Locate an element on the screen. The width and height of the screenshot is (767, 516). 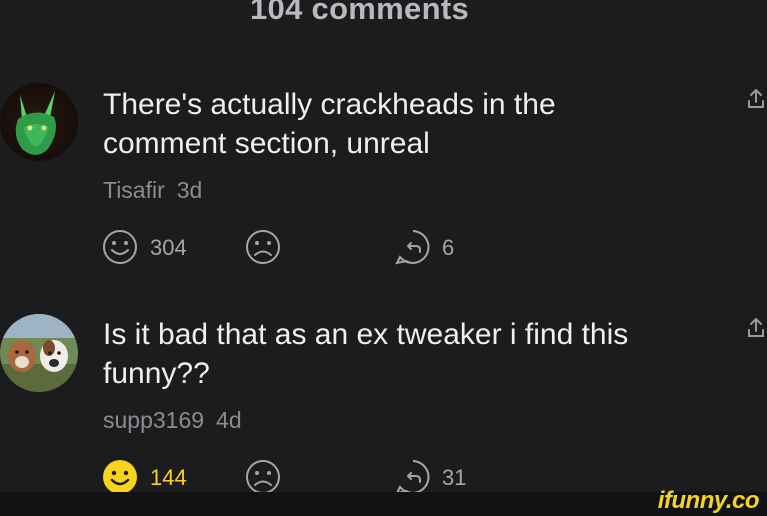
comments-count-title: 104 comments is located at coordinates (359, 13).